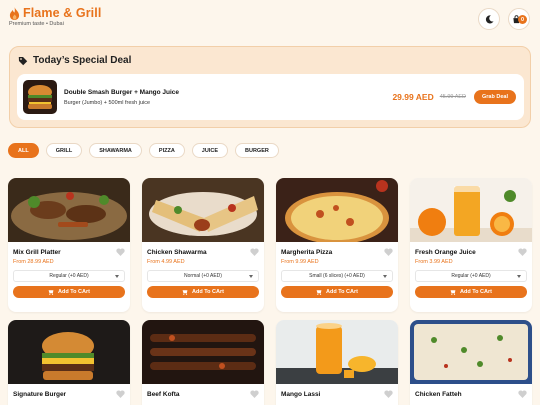  I want to click on product-name: Beef Kofta, so click(163, 394).